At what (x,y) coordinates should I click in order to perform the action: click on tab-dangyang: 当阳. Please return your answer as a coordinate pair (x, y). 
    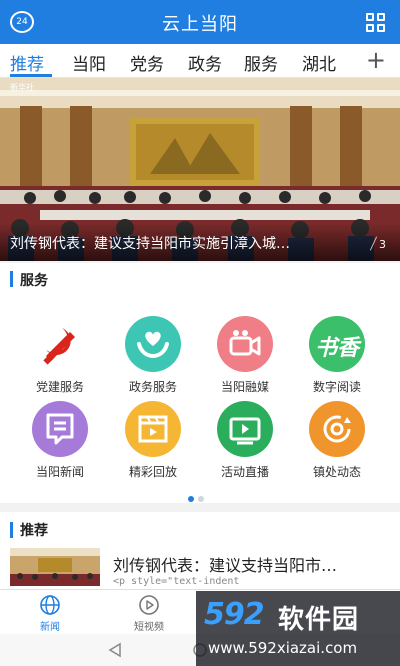
    Looking at the image, I should click on (89, 62).